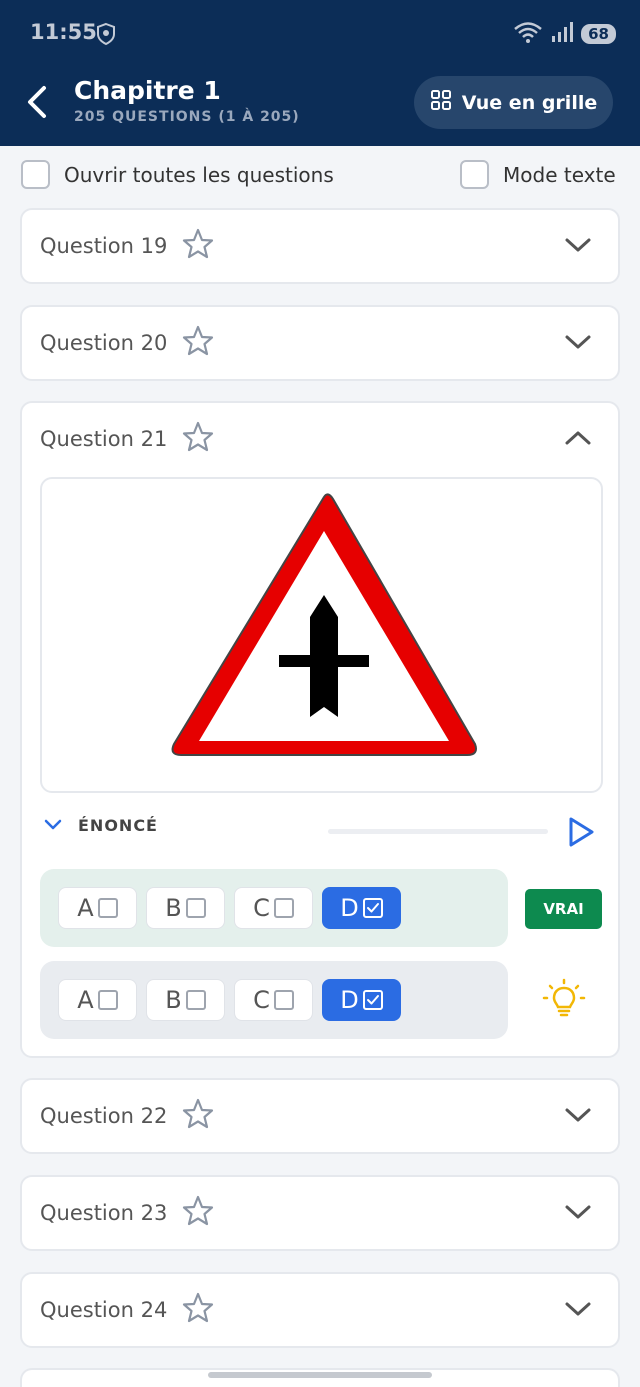 The width and height of the screenshot is (640, 1387). Describe the element at coordinates (438, 831) in the screenshot. I see `audio-progress-bar` at that location.